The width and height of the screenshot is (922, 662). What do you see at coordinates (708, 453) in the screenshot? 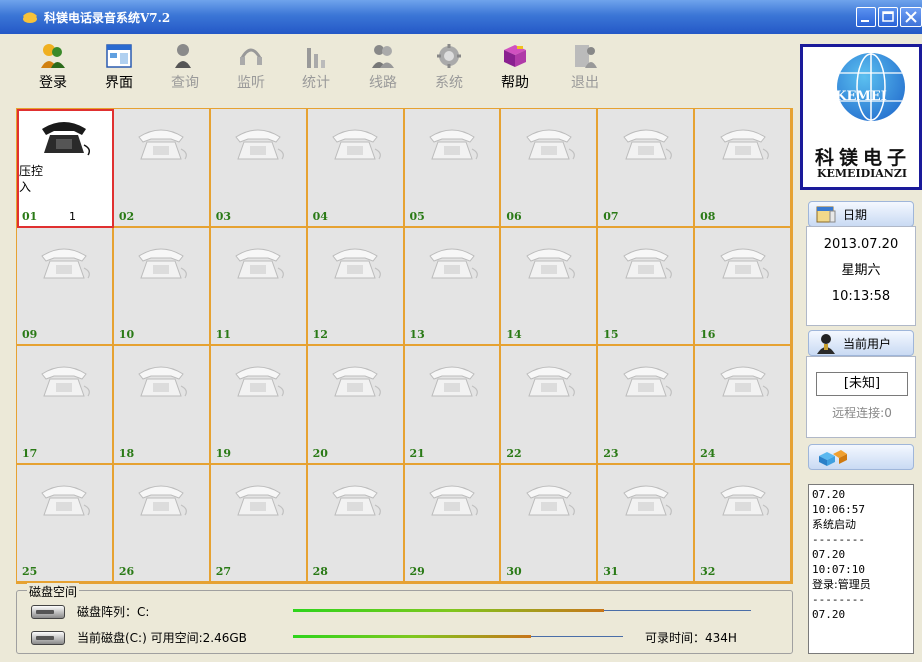
I see `channel-number: 24` at bounding box center [708, 453].